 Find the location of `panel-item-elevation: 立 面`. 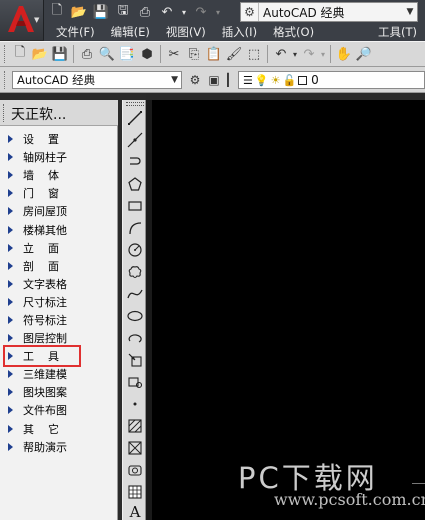

panel-item-elevation: 立 面 is located at coordinates (59, 248).